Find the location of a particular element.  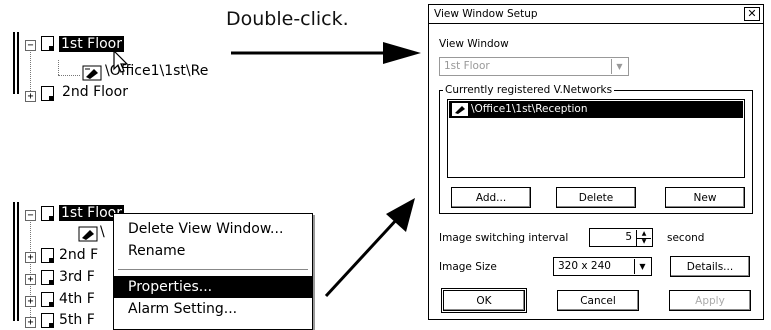

view-window-label: View Window is located at coordinates (474, 44).